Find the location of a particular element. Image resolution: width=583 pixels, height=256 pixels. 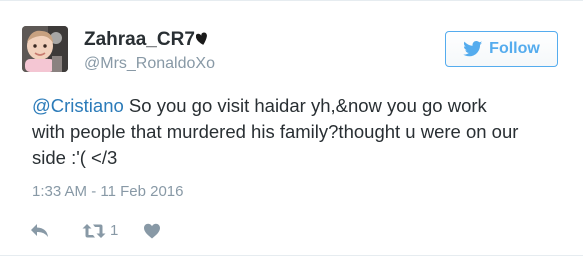

like-button is located at coordinates (152, 231).